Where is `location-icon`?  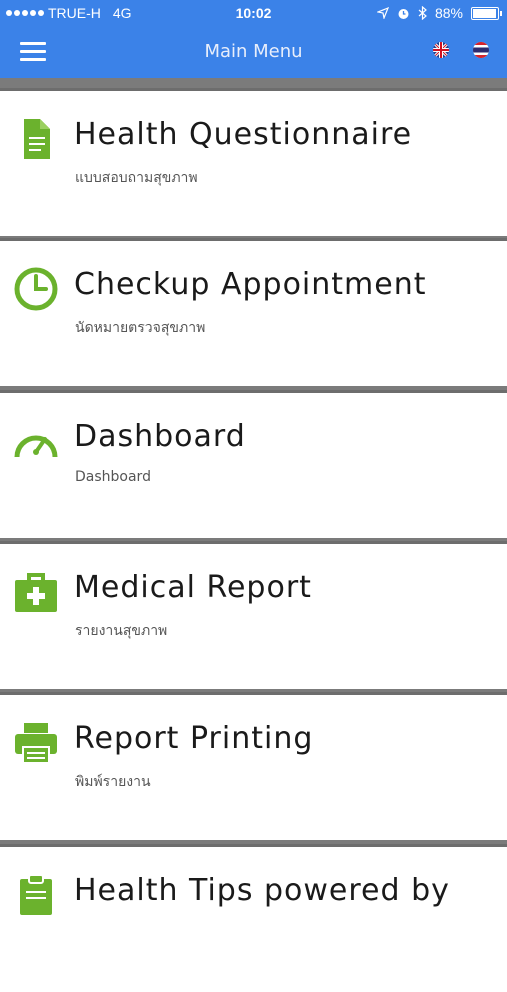 location-icon is located at coordinates (382, 13).